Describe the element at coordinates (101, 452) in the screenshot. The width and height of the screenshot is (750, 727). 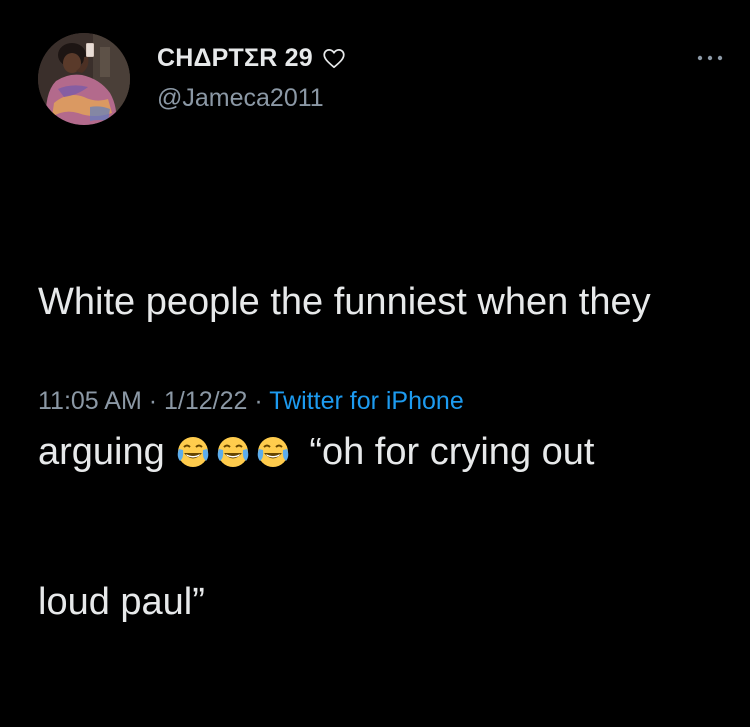
I see `tweet-text-line-2-start: arguing` at that location.